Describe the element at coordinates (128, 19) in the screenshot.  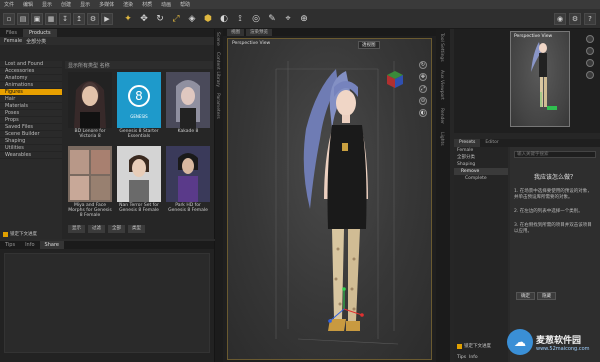
I see `universal-tool-icon: ✦` at that location.